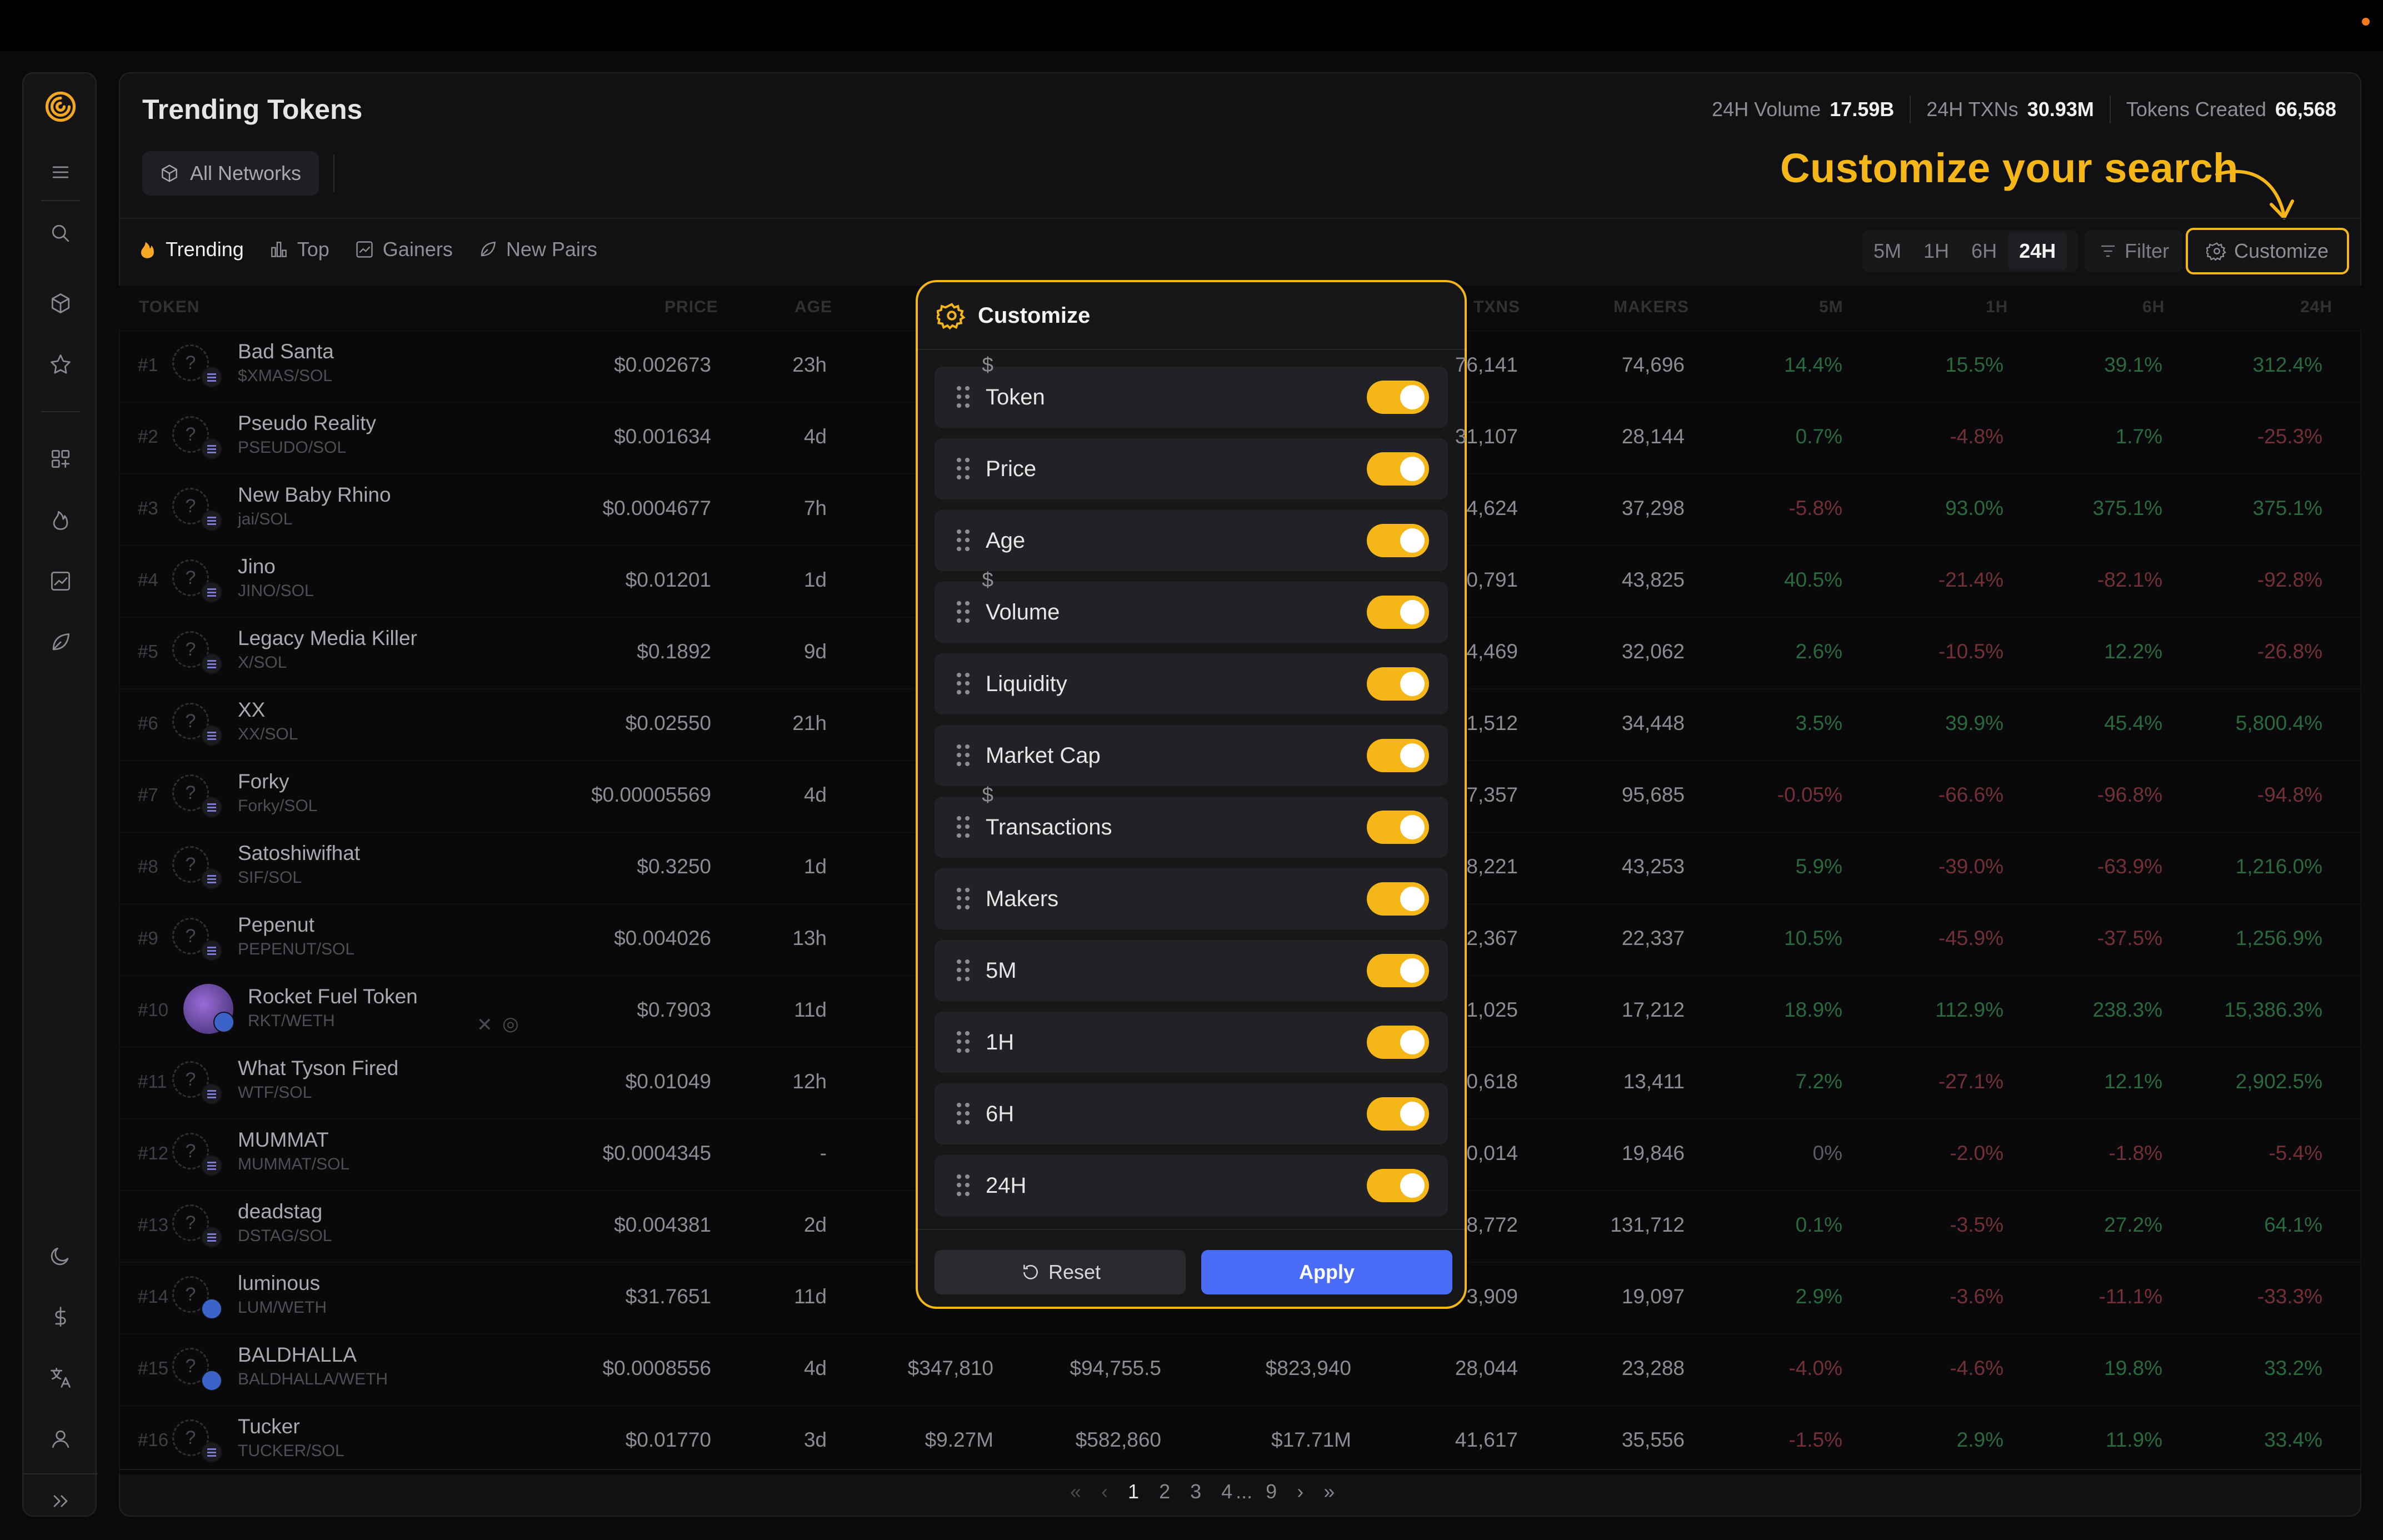  What do you see at coordinates (61, 520) in the screenshot?
I see `flame-icon` at bounding box center [61, 520].